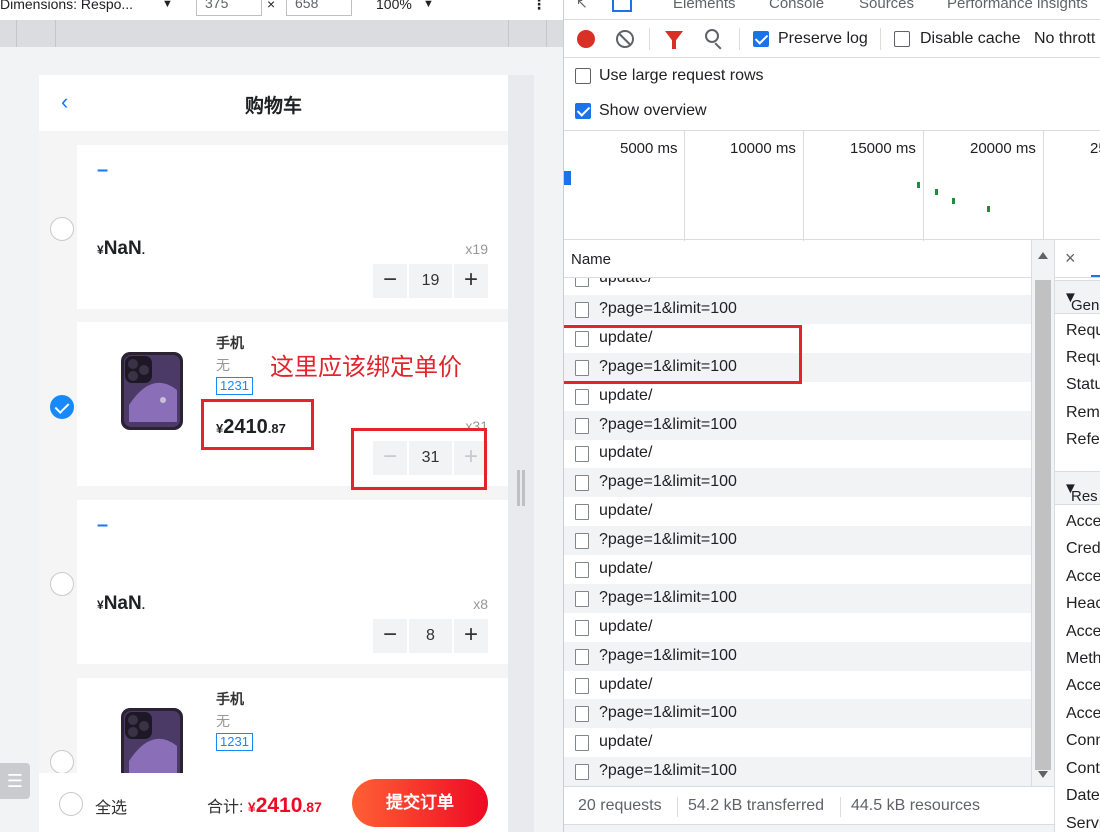 The image size is (1100, 832). I want to click on response-header: Conn, so click(1083, 740).